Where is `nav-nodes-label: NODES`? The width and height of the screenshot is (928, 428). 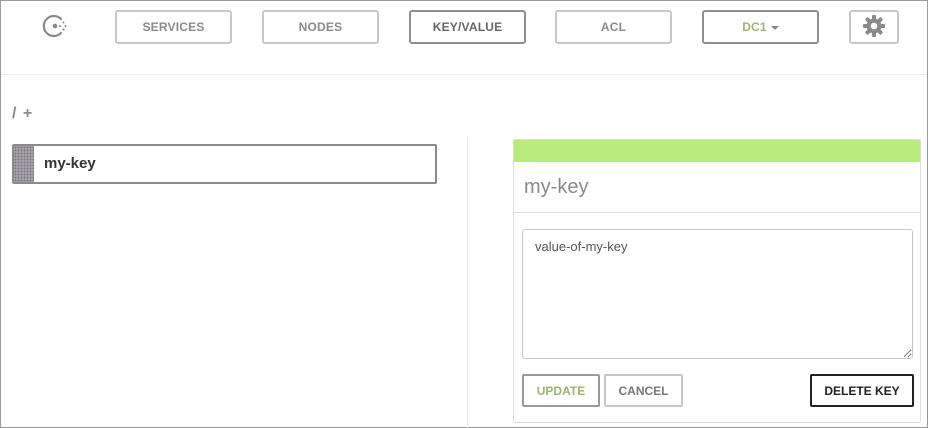
nav-nodes-label: NODES is located at coordinates (320, 27).